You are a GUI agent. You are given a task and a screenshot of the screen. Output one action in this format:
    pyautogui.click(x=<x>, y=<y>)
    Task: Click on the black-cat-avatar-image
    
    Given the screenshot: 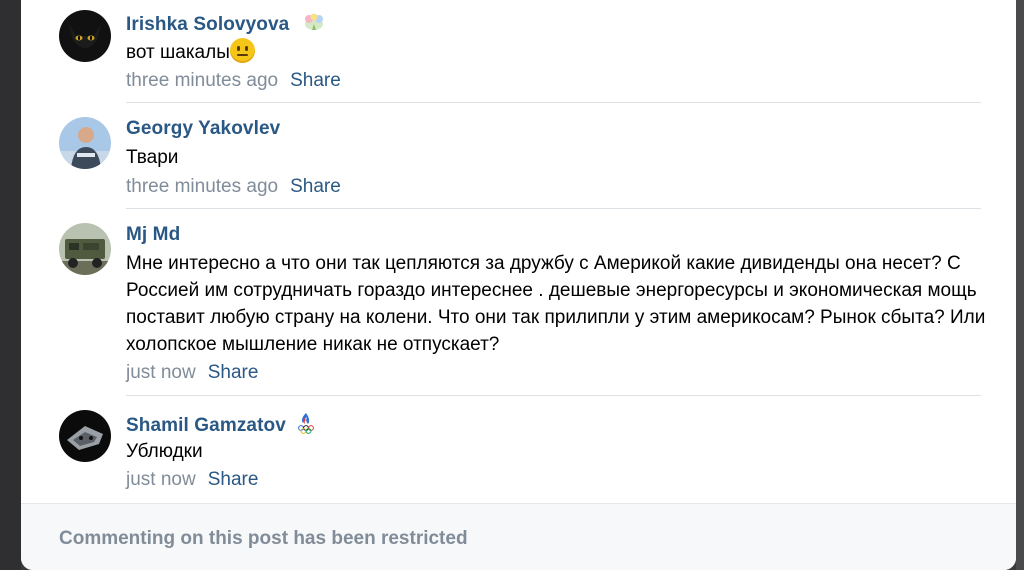 What is the action you would take?
    pyautogui.click(x=85, y=36)
    